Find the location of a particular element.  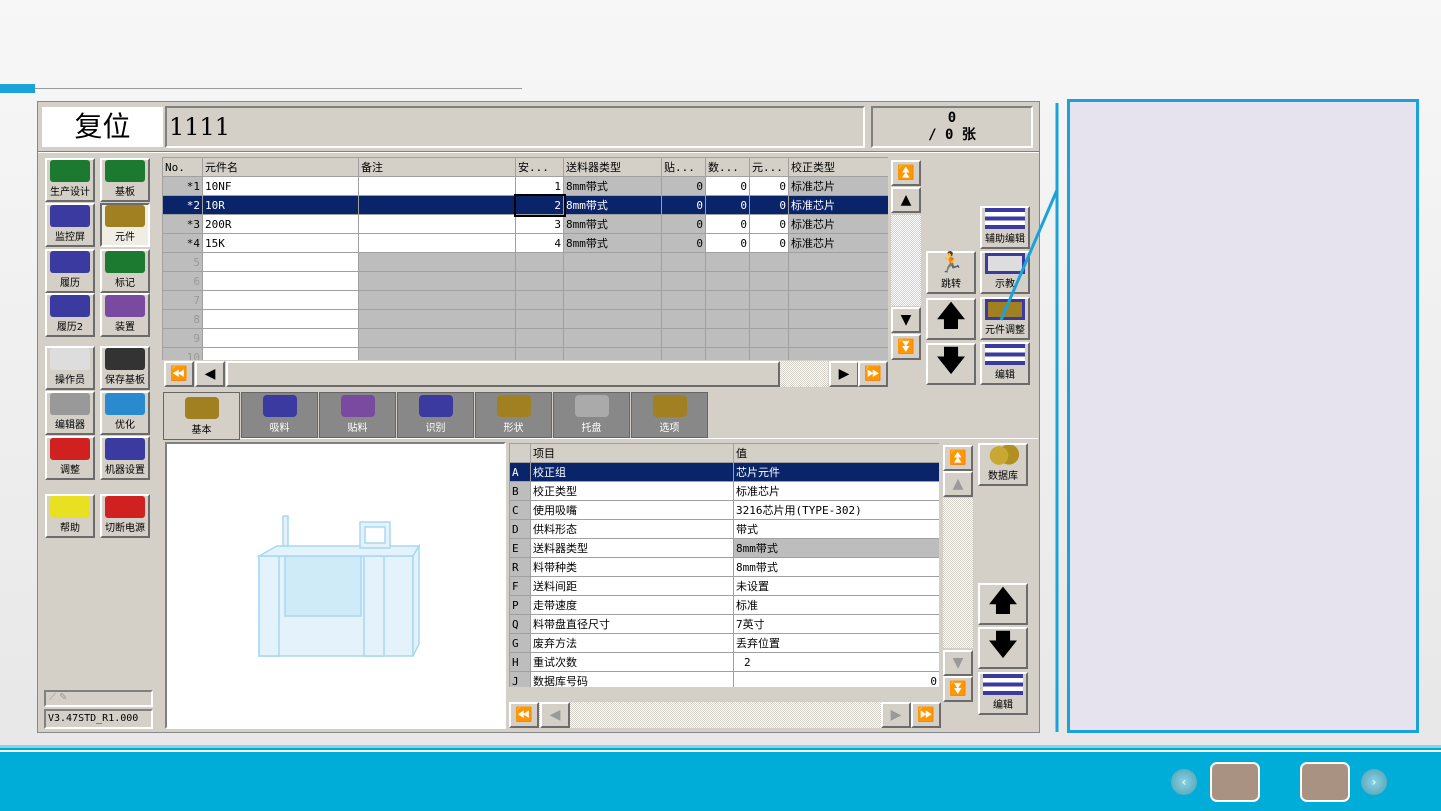

scroll-top-button: ⏫ is located at coordinates (906, 173).